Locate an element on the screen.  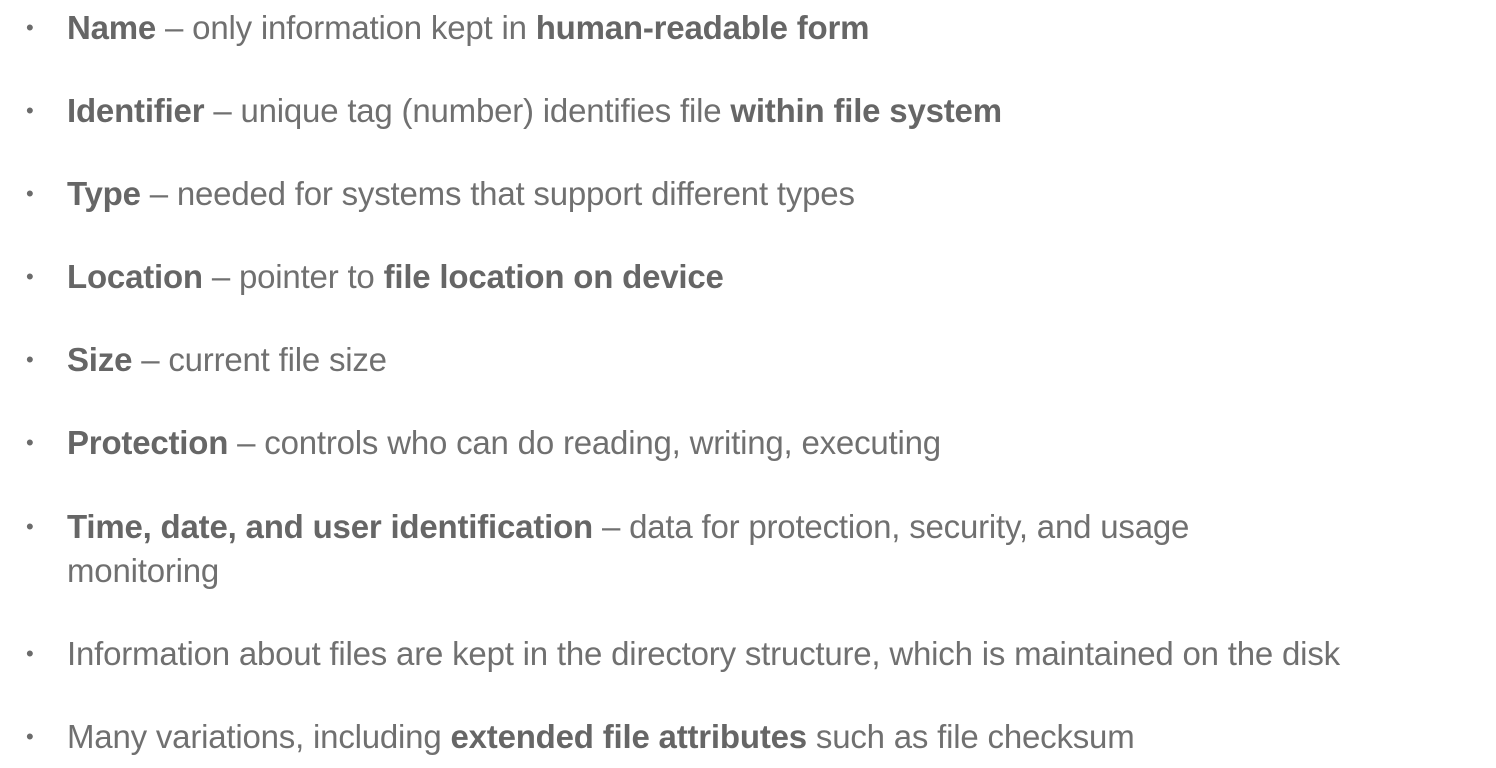
bold-term: Identifier is located at coordinates (136, 110).